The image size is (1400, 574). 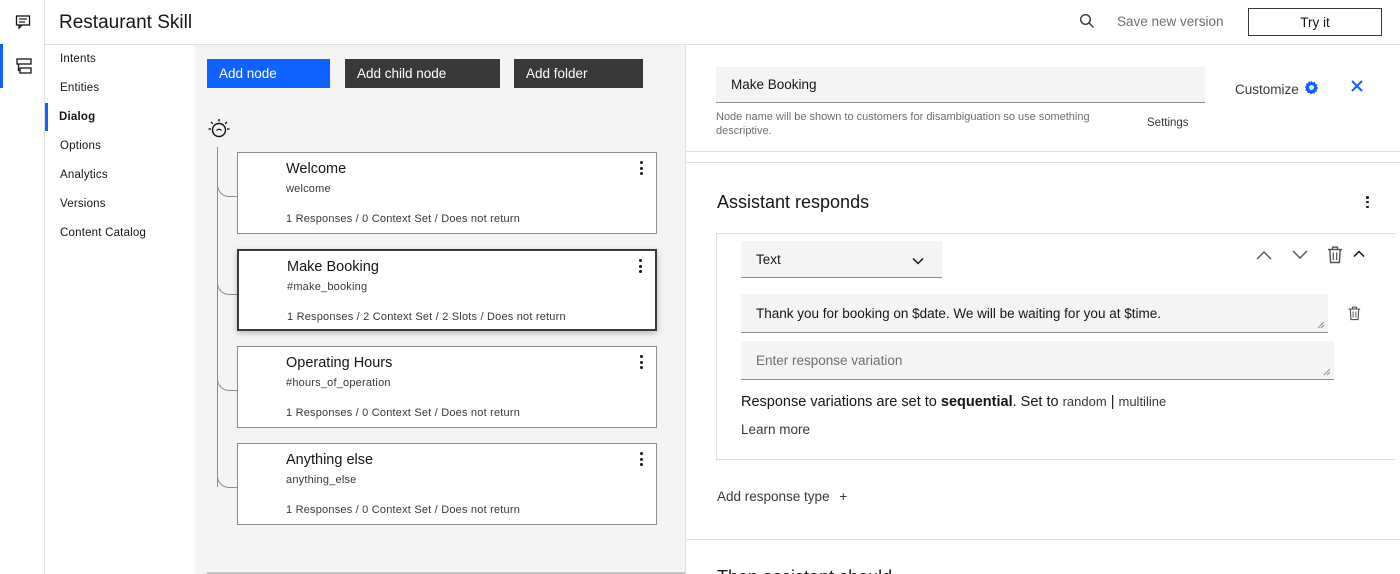 What do you see at coordinates (339, 363) in the screenshot?
I see `node-name: Operating Hours` at bounding box center [339, 363].